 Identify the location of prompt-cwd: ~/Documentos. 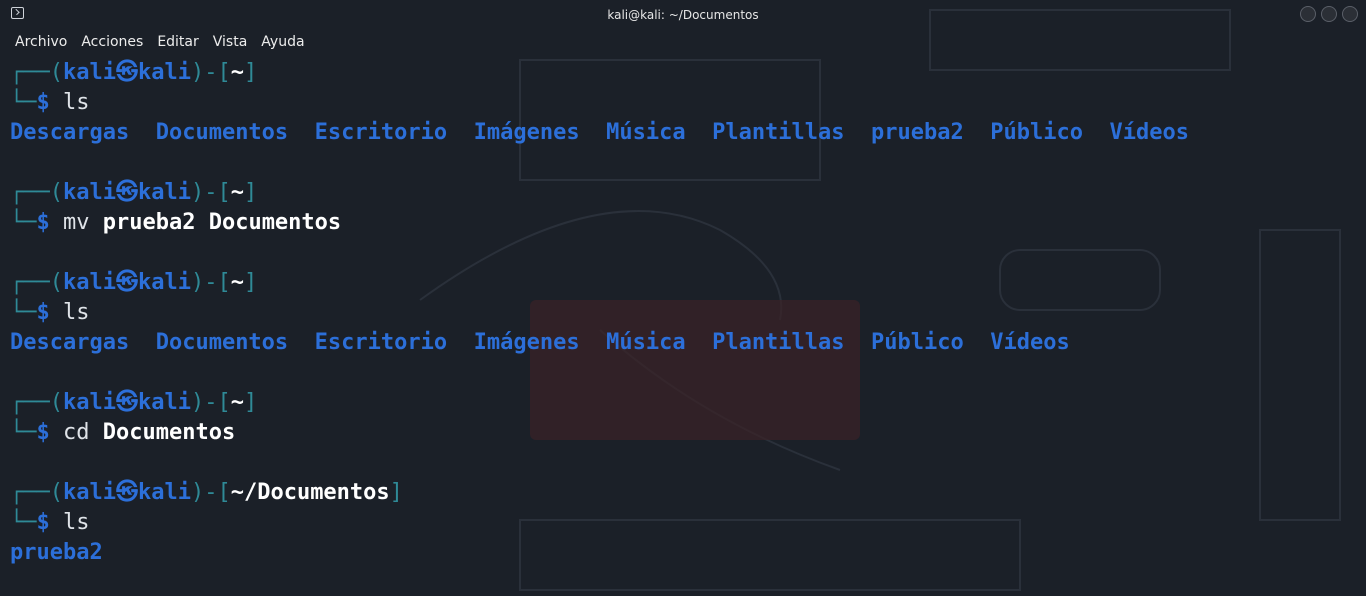
(310, 492).